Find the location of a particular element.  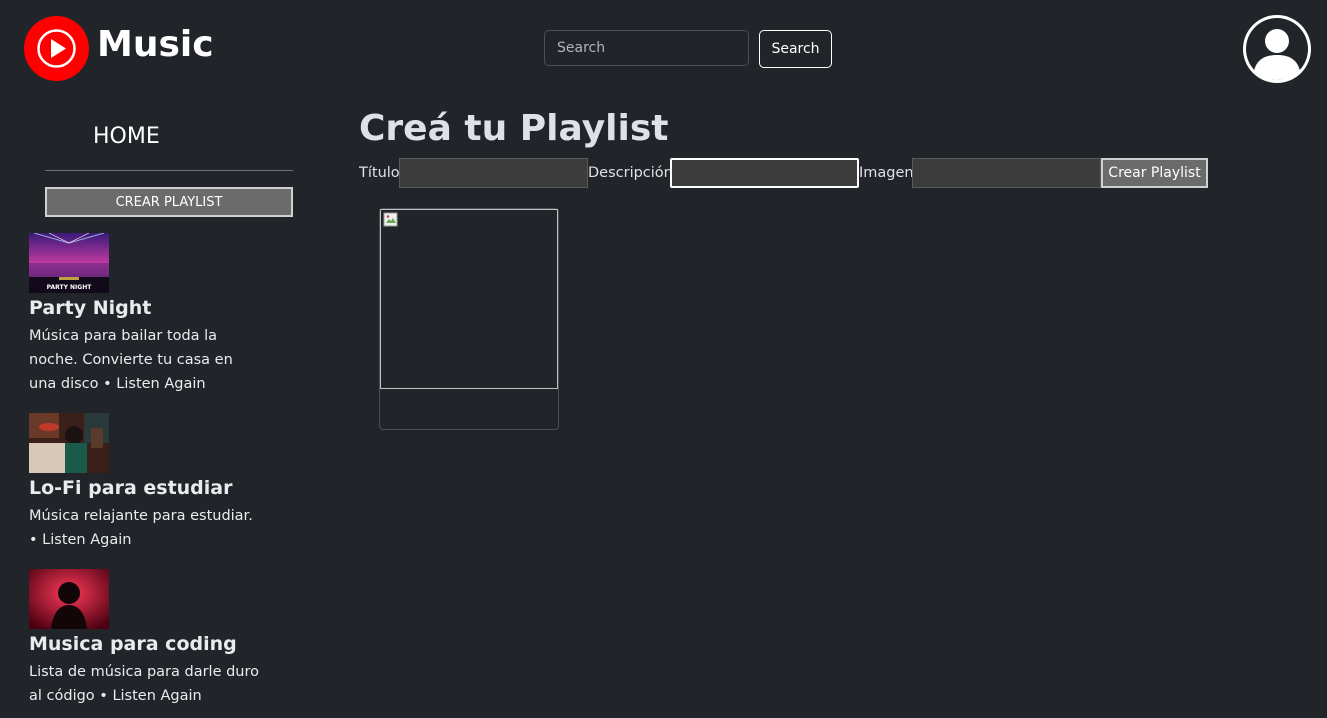

titulo-label: Título is located at coordinates (379, 173).